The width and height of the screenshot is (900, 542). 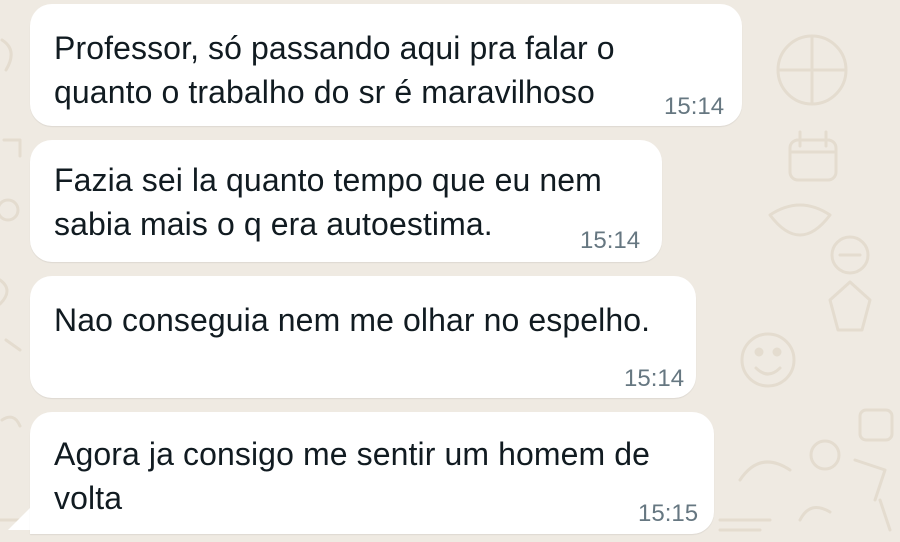 I want to click on message-timestamp: 15:15, so click(x=668, y=513).